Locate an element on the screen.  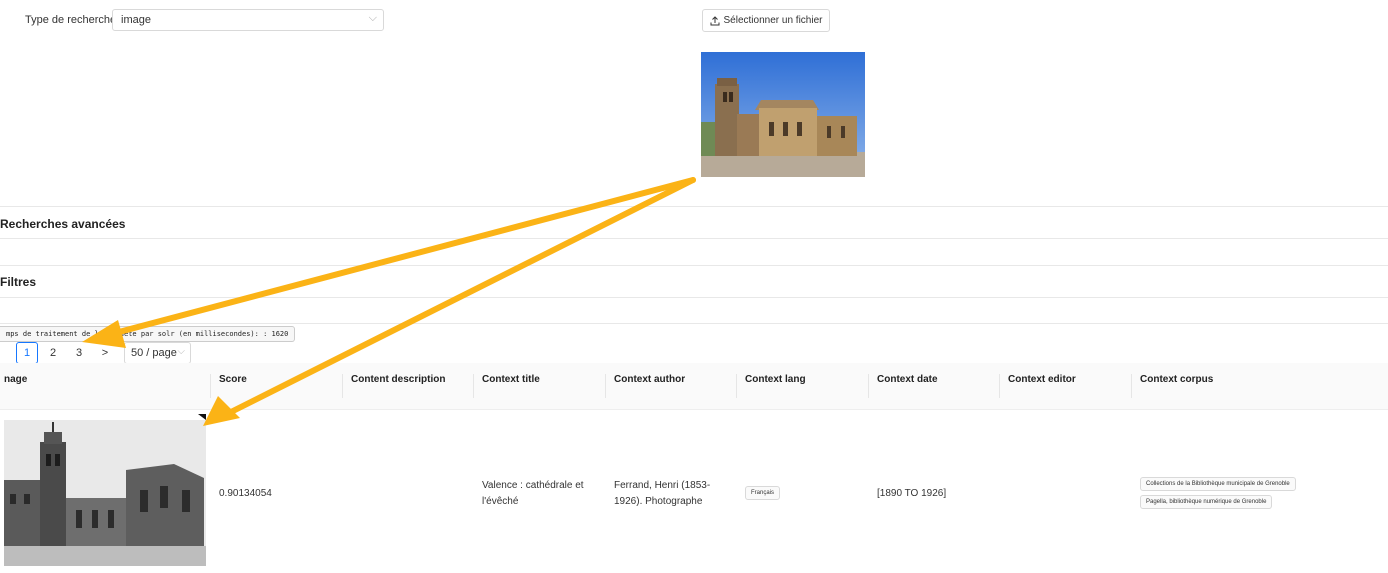
arrow-to-timing is located at coordinates (398, 258).